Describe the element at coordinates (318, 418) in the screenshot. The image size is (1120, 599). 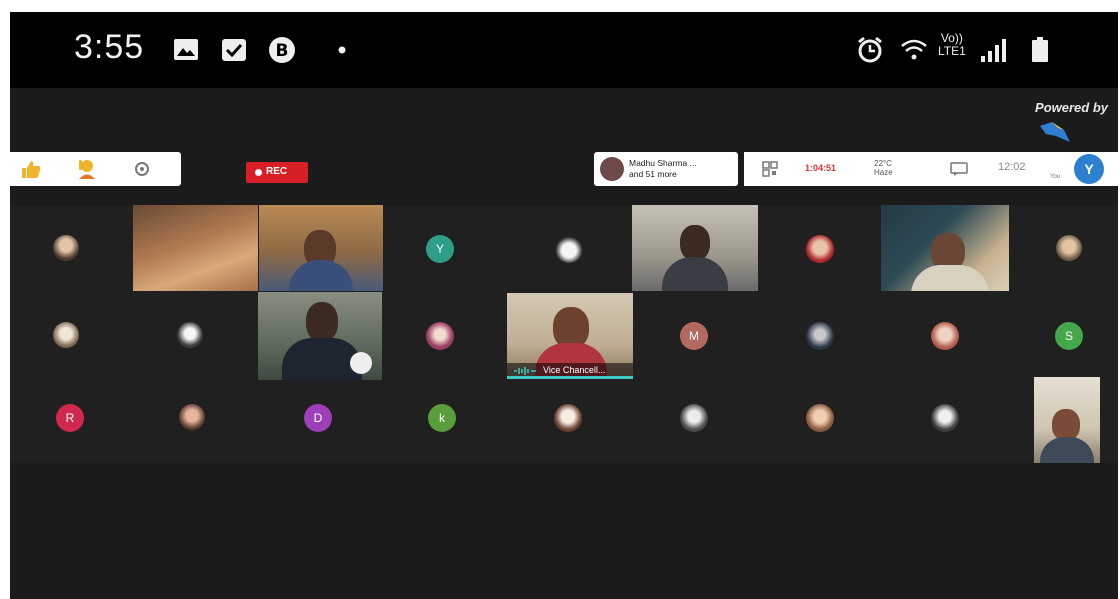
I see `participant-initial-avatar: D` at that location.